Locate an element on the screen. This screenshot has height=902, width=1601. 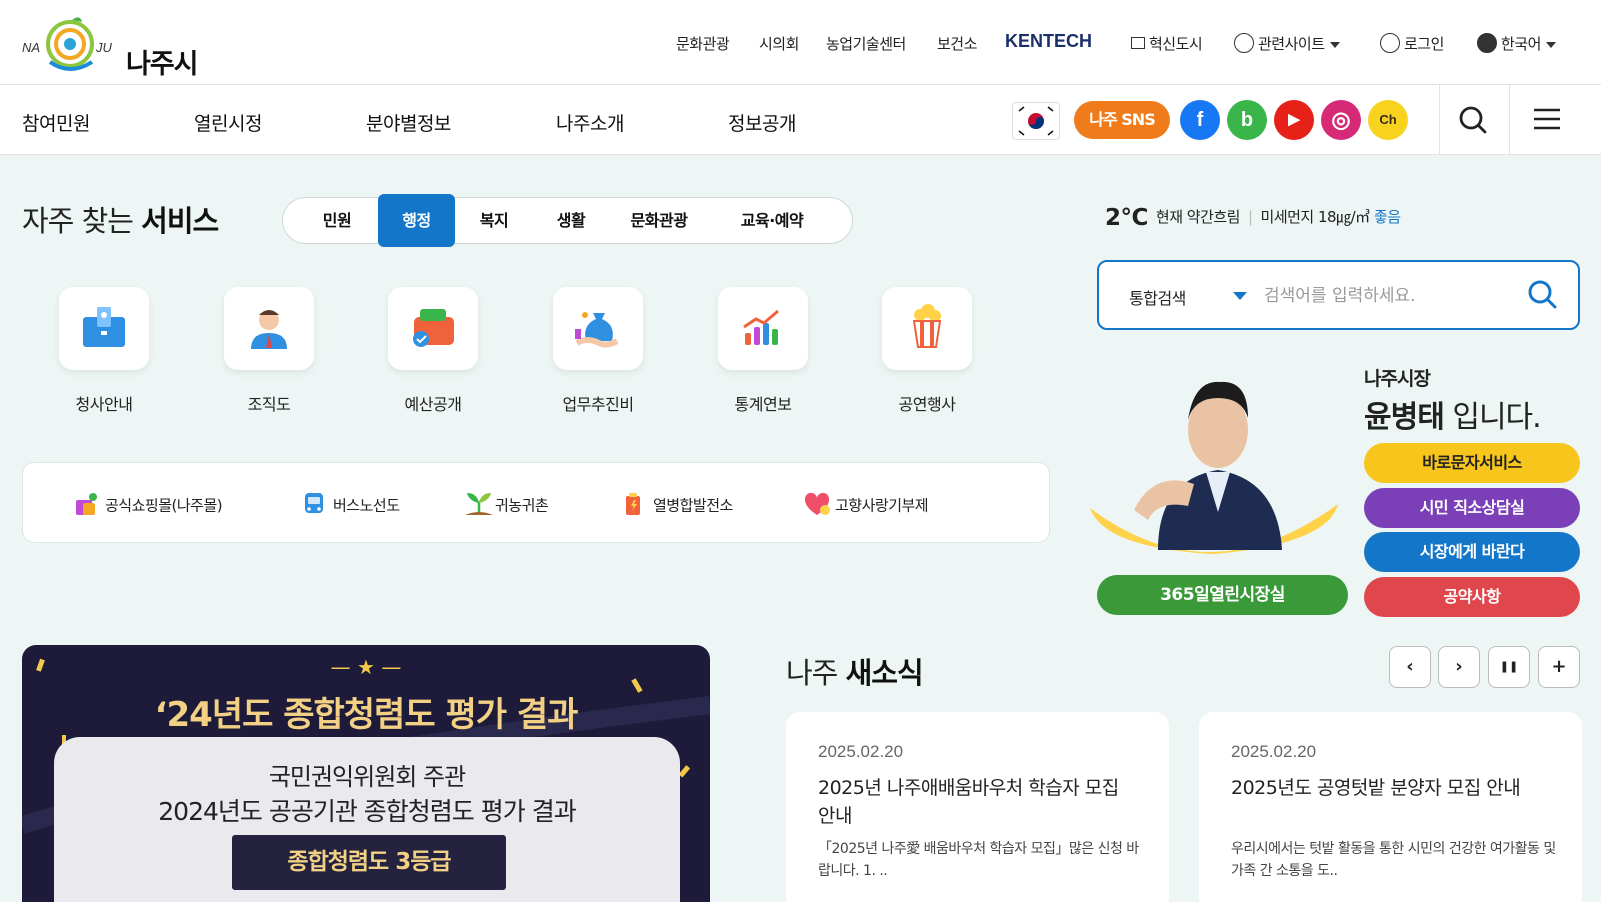
banner-title: ‘24년도 종합청렴도 평가 결과 is located at coordinates (366, 715).